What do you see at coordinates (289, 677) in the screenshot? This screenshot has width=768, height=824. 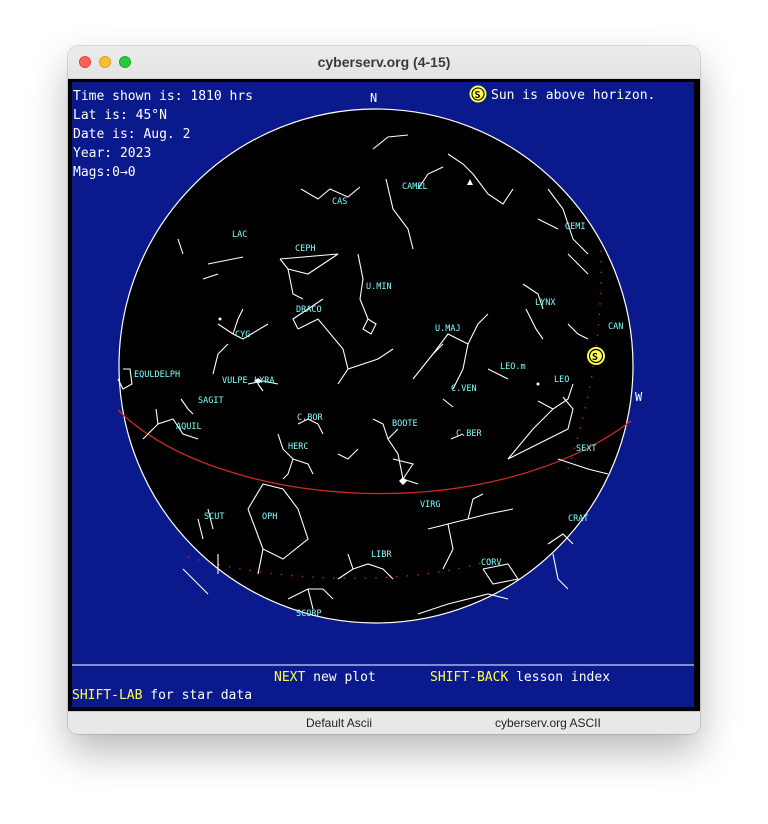 I see `next-key: NEXT` at bounding box center [289, 677].